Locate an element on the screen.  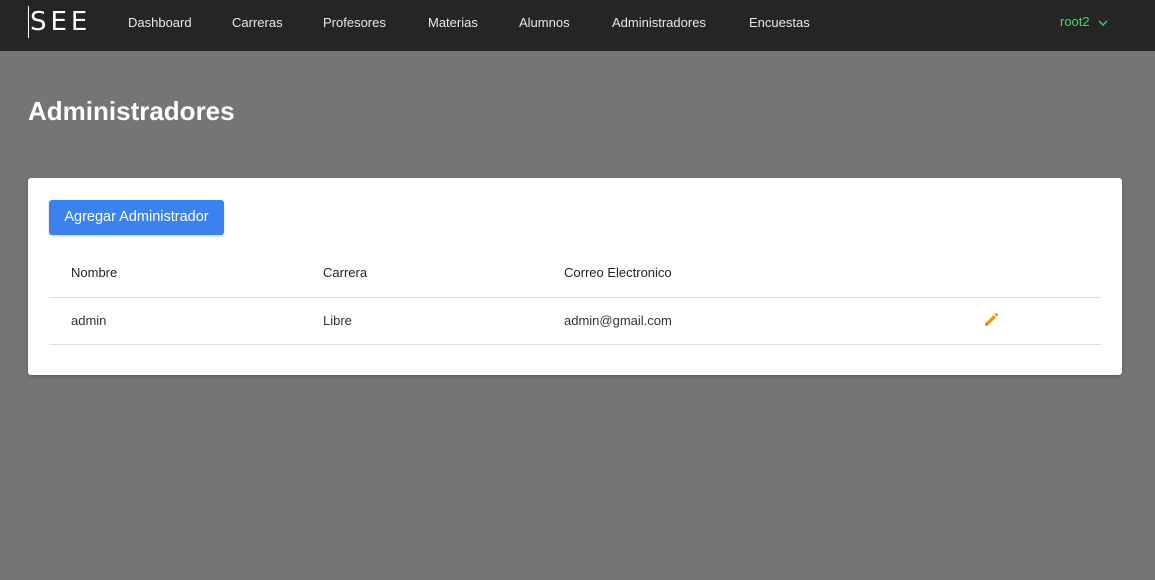
column-header-nombre: Nombre is located at coordinates (94, 272).